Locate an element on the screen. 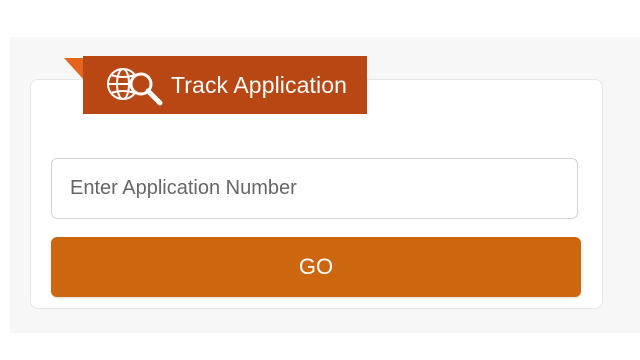  application-number-field is located at coordinates (314, 188).